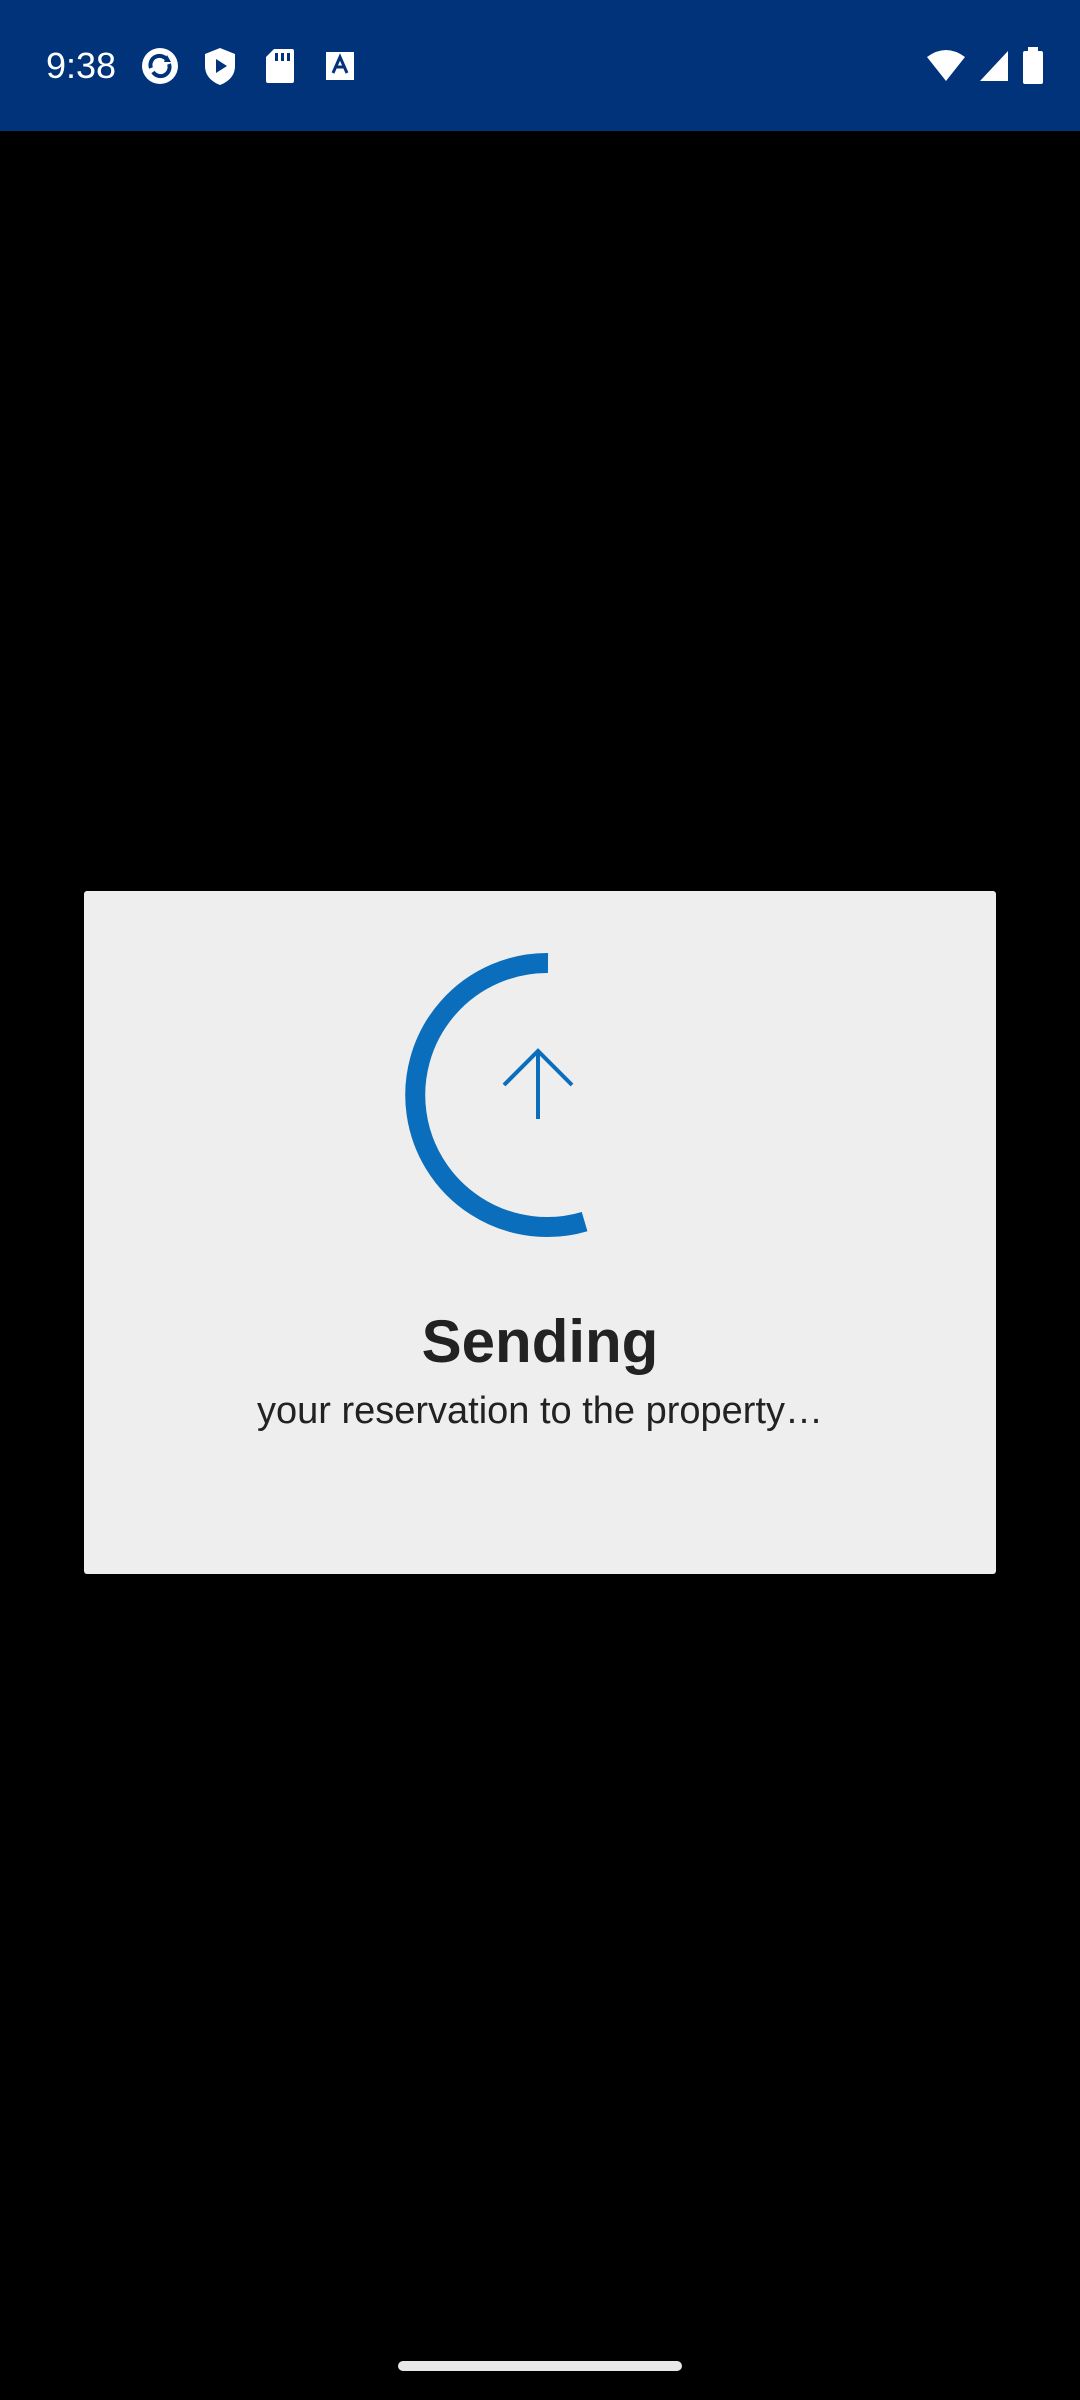 Image resolution: width=1080 pixels, height=2400 pixels. Describe the element at coordinates (1033, 66) in the screenshot. I see `battery-icon` at that location.